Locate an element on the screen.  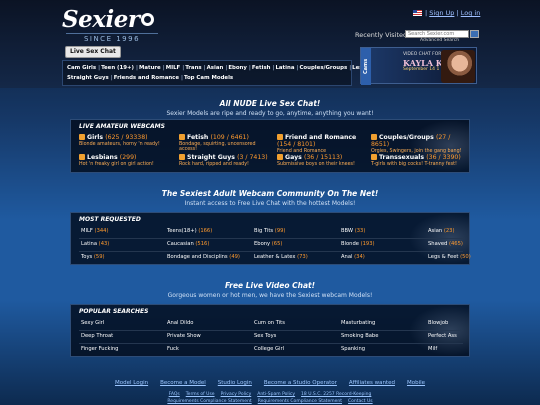
advanced-search-link: Advanced Search is located at coordinates (439, 40).